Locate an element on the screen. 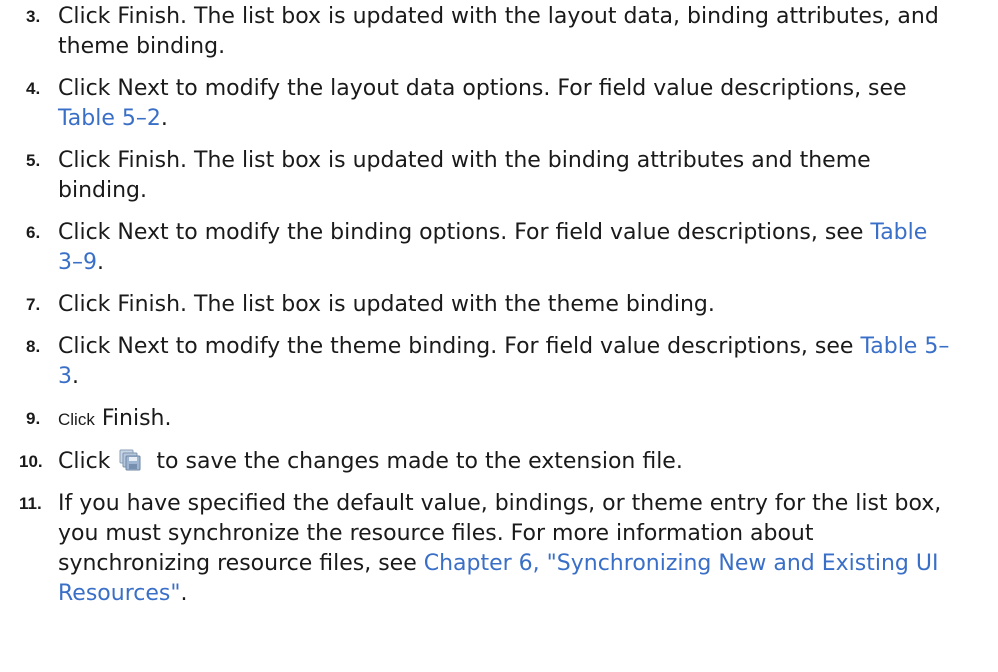 Image resolution: width=998 pixels, height=672 pixels. step-text: Finish. is located at coordinates (136, 418).